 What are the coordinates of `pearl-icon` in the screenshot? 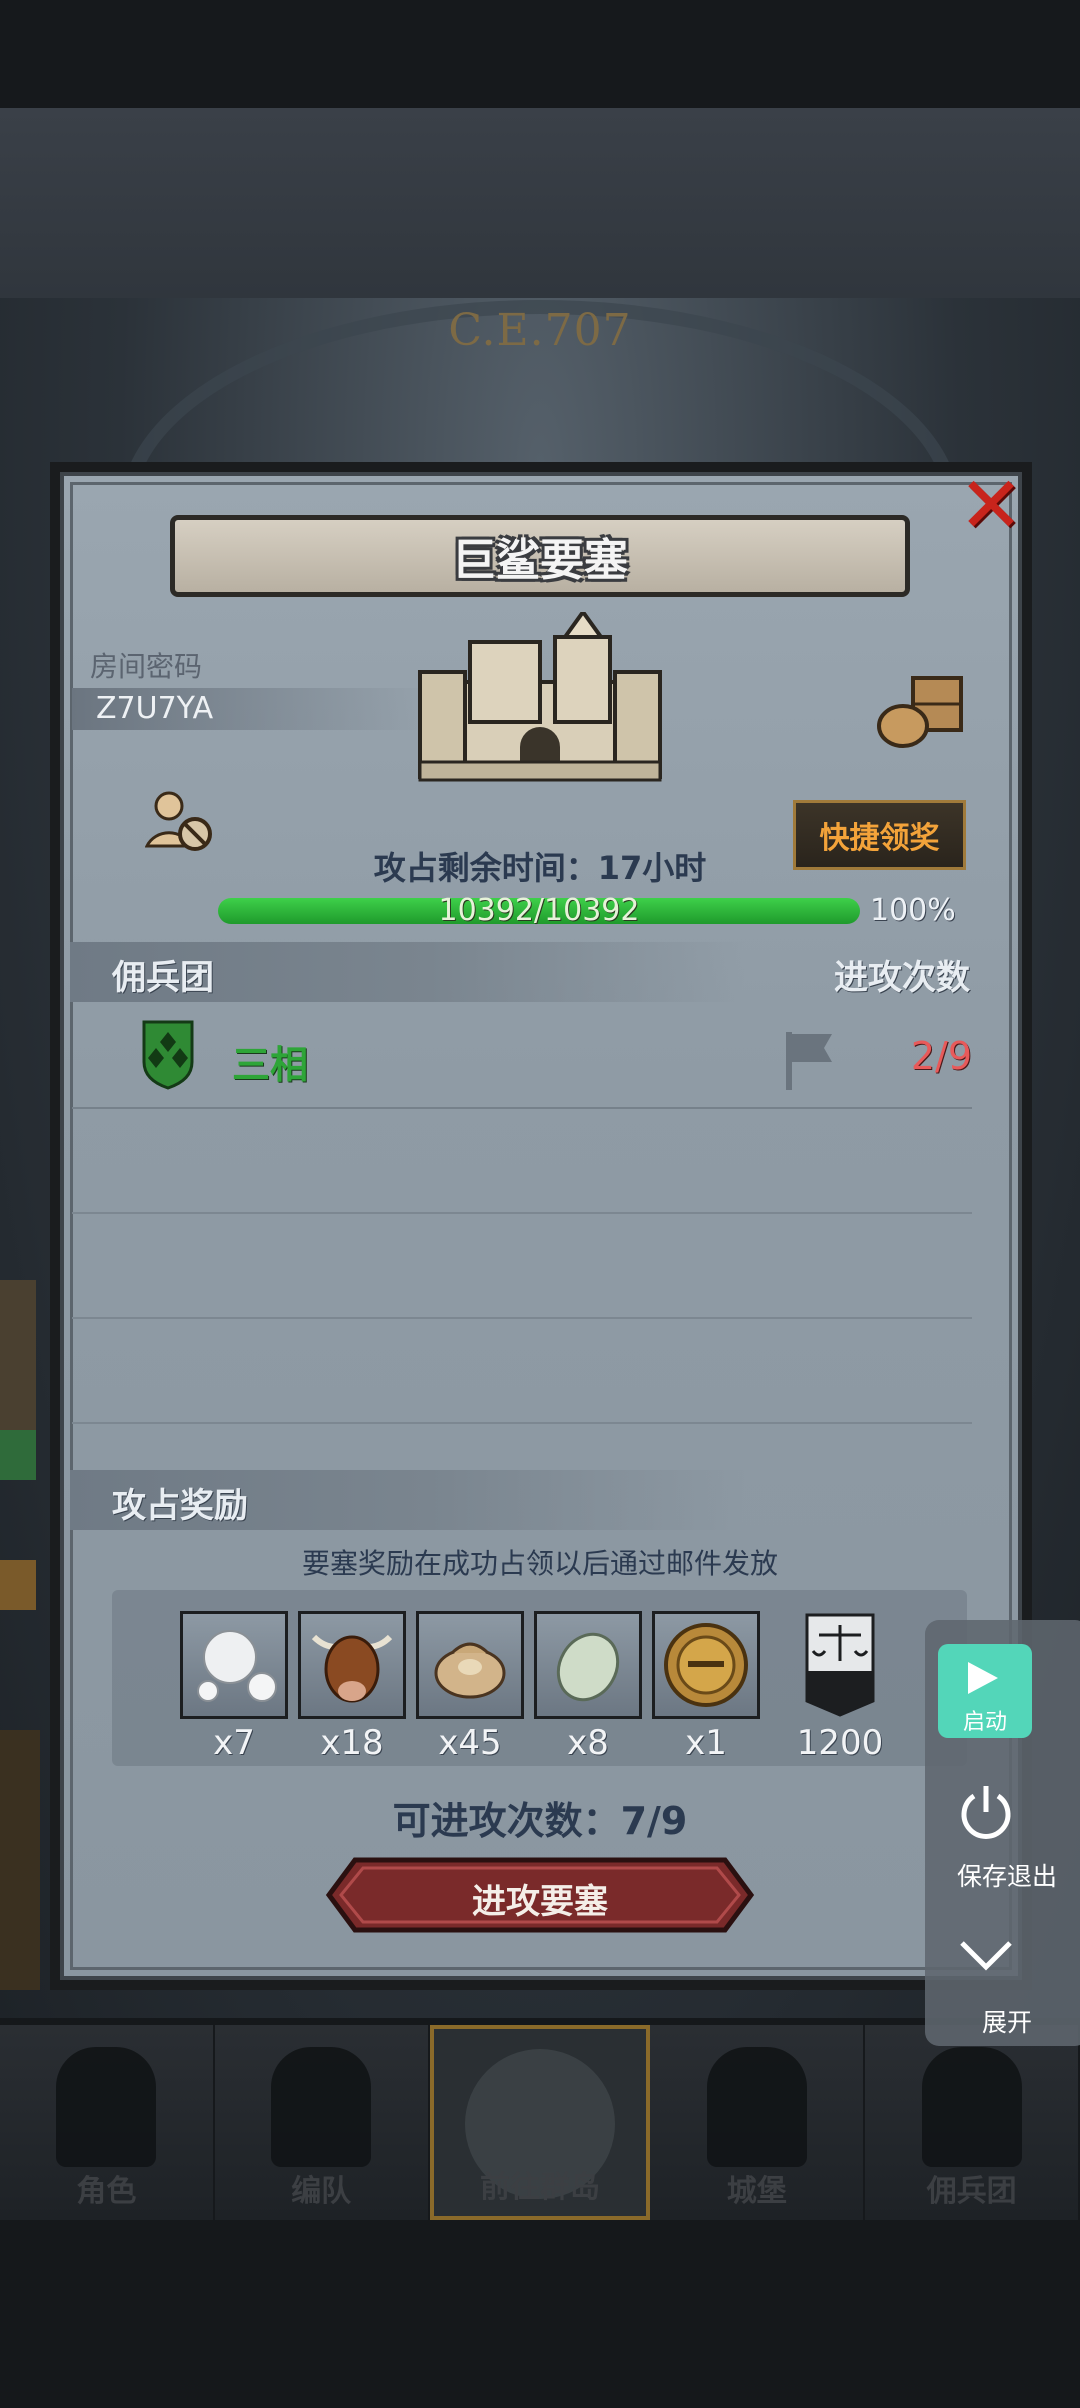 It's located at (234, 1665).